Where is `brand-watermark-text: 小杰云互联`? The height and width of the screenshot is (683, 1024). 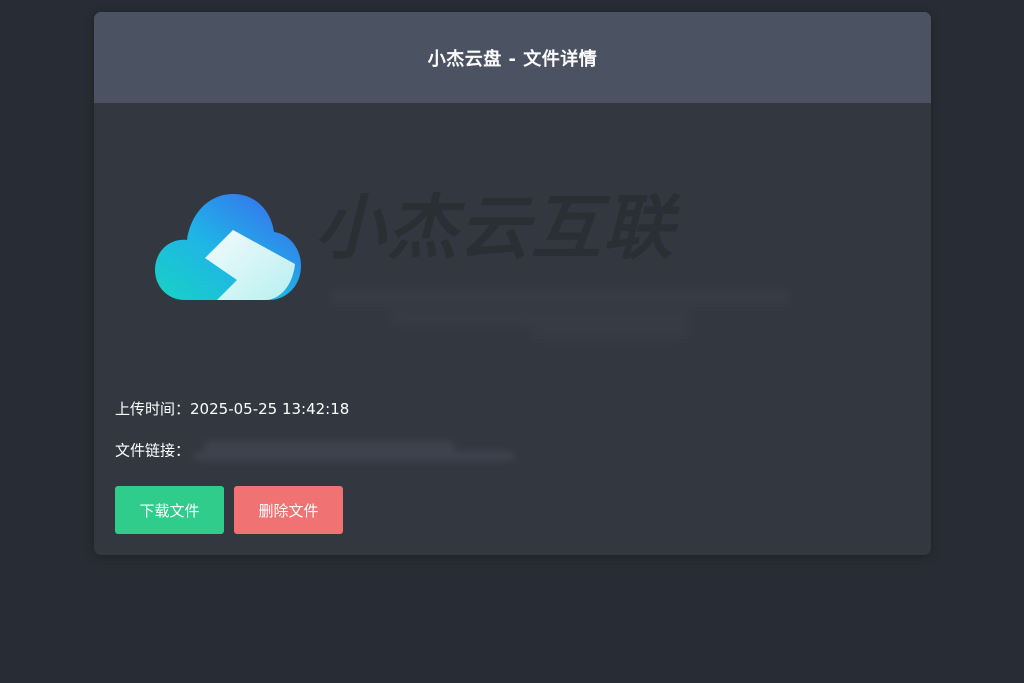 brand-watermark-text: 小杰云互联 is located at coordinates (495, 228).